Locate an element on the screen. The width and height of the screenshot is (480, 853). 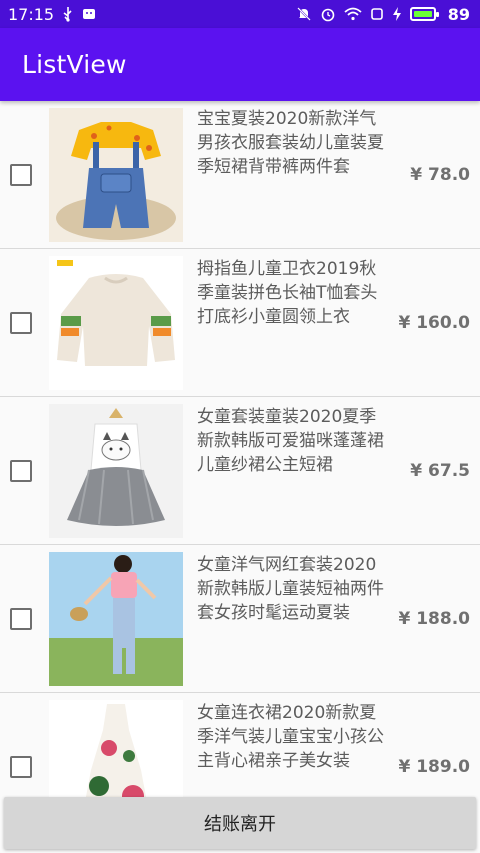
notification-icon is located at coordinates (89, 14).